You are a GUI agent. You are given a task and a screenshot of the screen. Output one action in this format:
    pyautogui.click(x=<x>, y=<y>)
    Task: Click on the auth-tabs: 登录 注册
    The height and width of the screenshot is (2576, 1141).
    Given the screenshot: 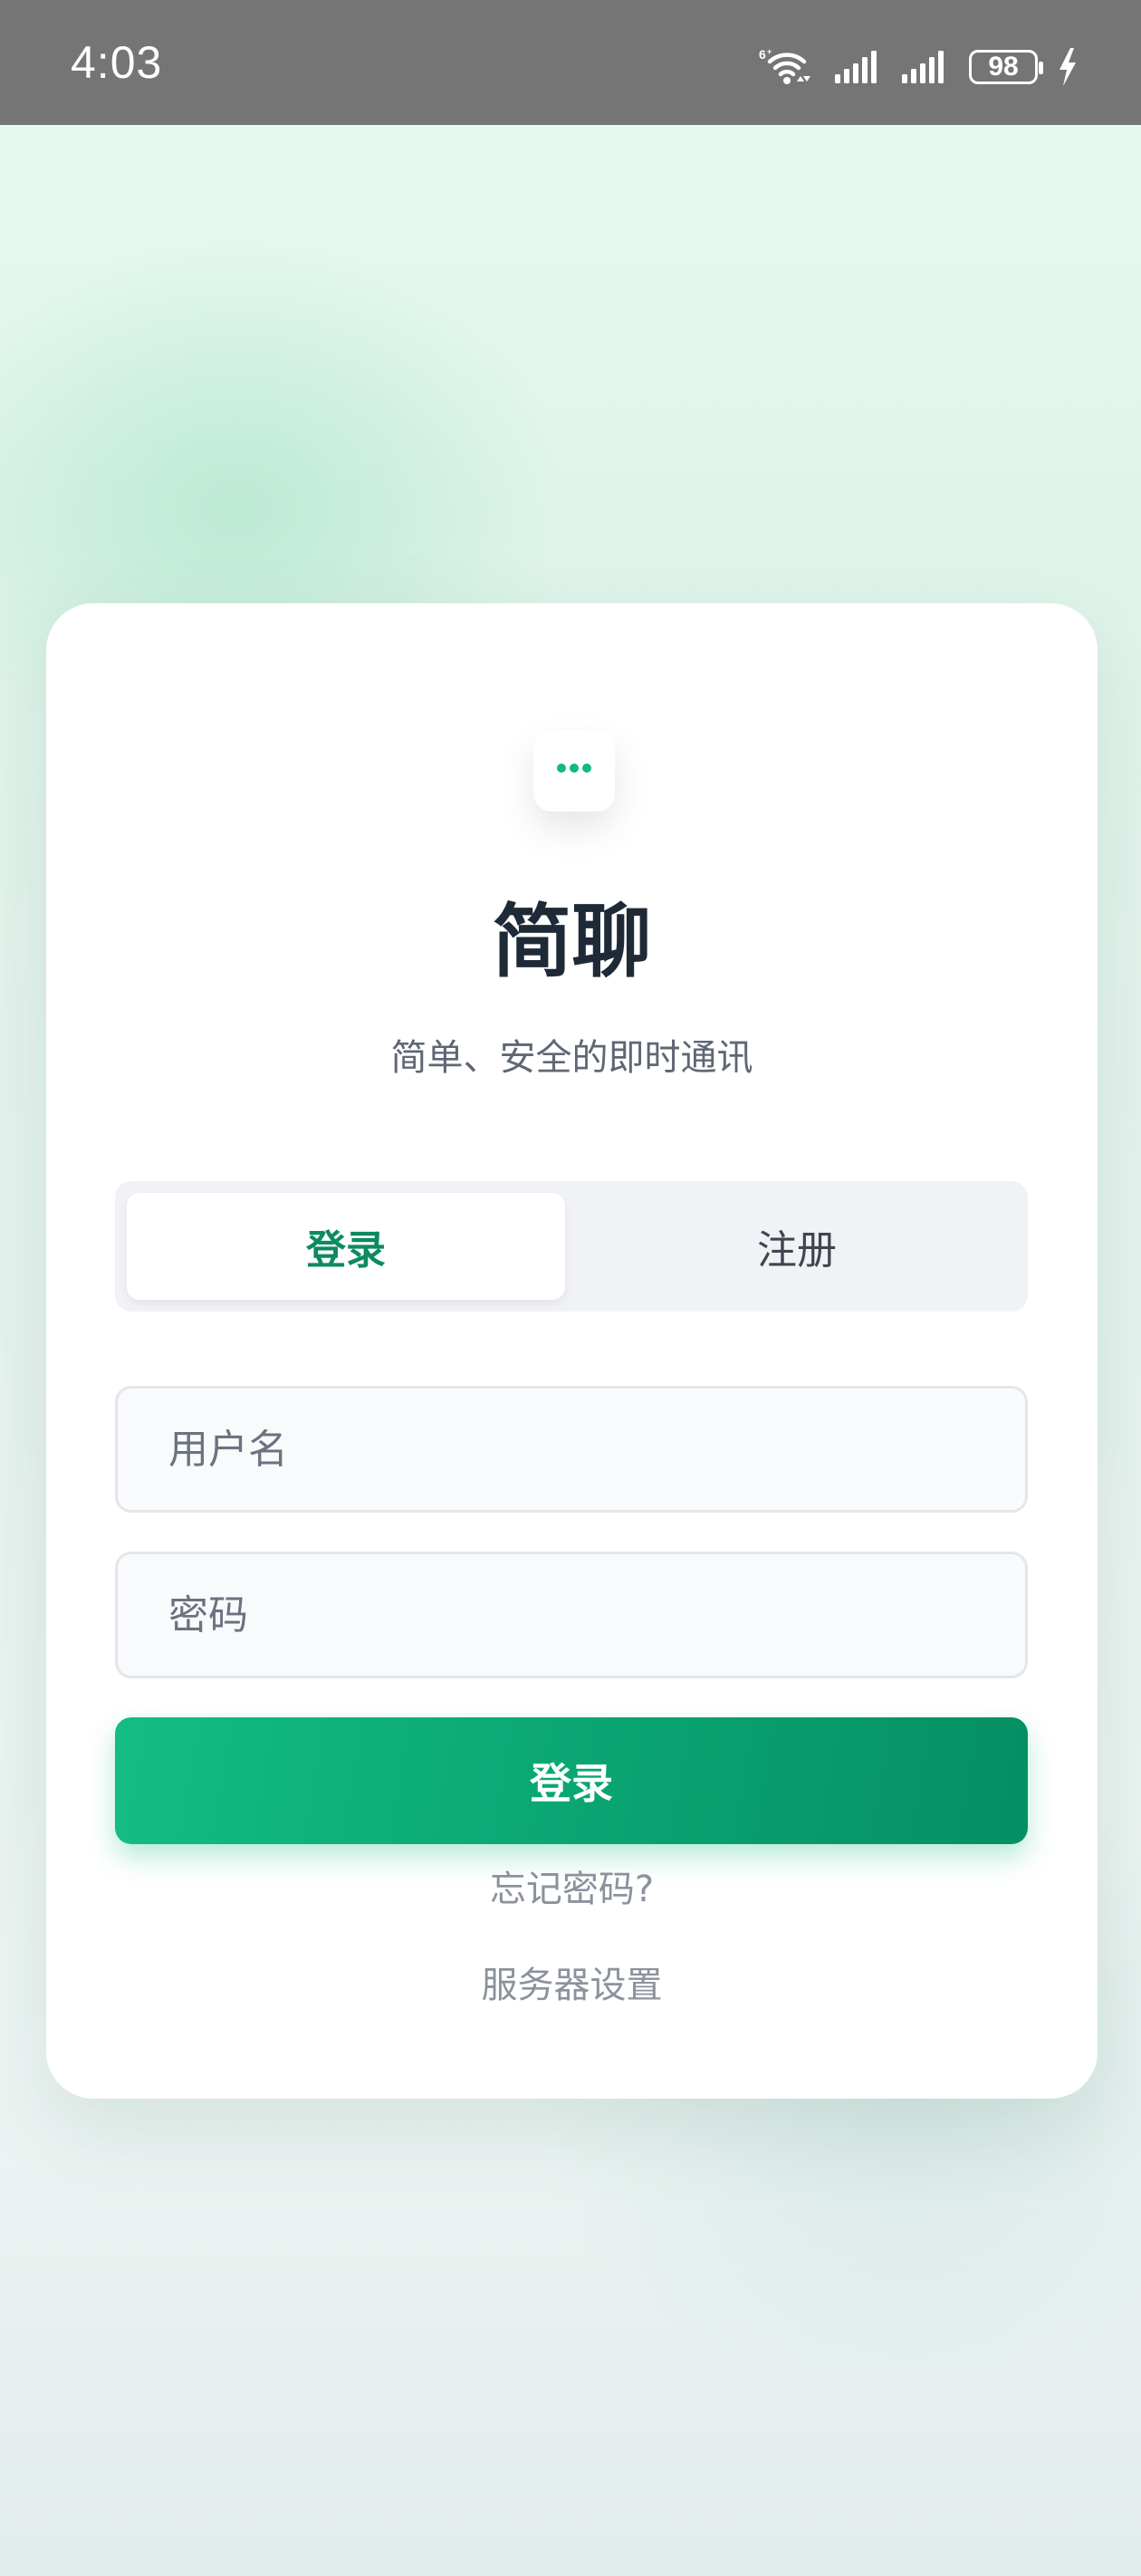 What is the action you would take?
    pyautogui.click(x=571, y=1246)
    